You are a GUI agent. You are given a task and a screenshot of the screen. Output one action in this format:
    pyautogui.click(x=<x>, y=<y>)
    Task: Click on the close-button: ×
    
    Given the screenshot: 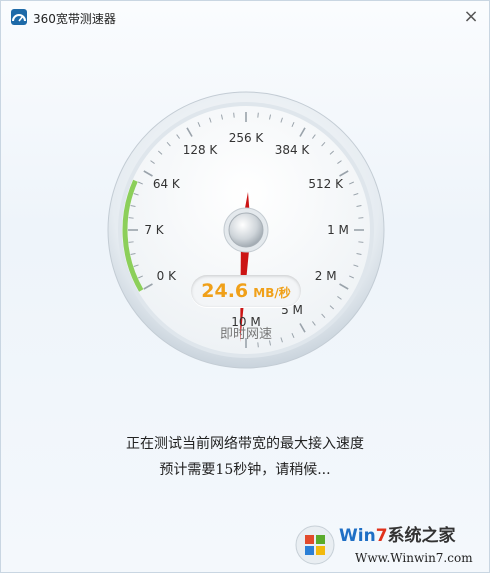 What is the action you would take?
    pyautogui.click(x=471, y=17)
    